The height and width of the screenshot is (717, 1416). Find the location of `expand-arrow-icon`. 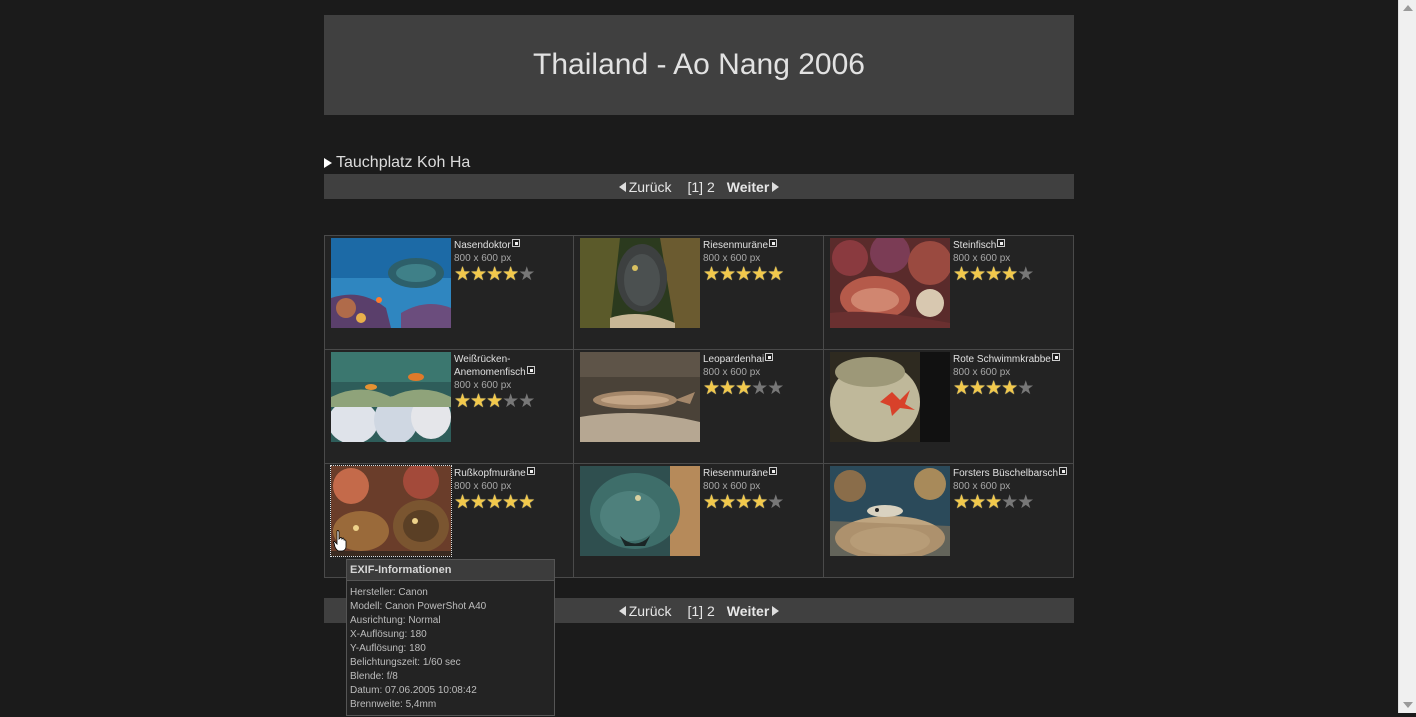

expand-arrow-icon is located at coordinates (328, 163).